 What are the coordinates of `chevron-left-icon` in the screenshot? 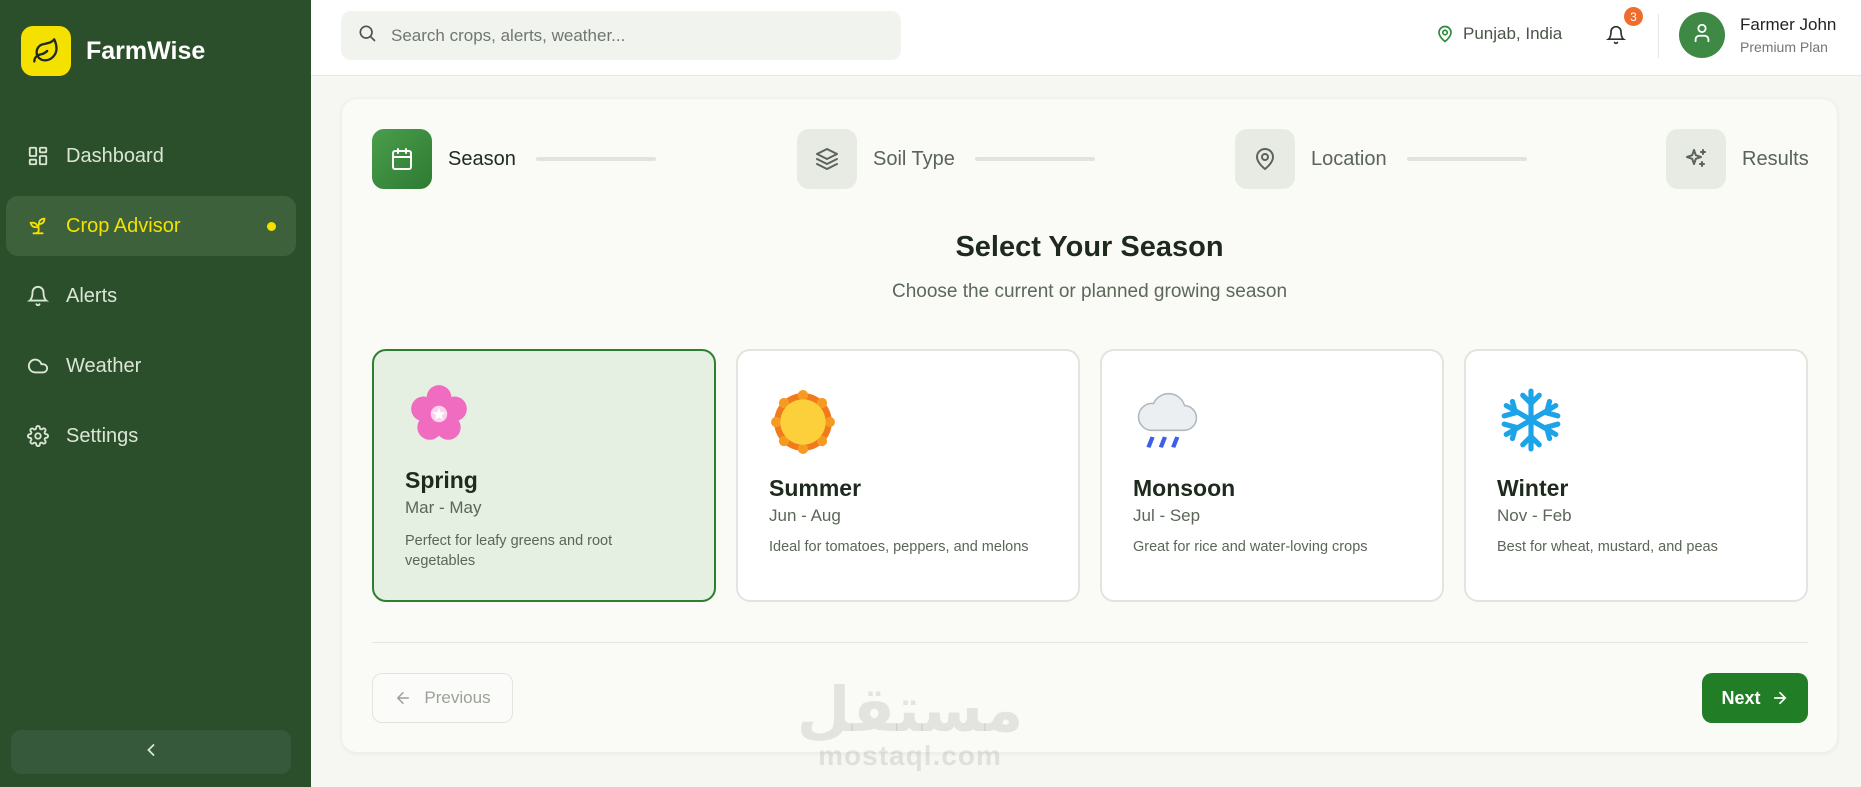 It's located at (151, 752).